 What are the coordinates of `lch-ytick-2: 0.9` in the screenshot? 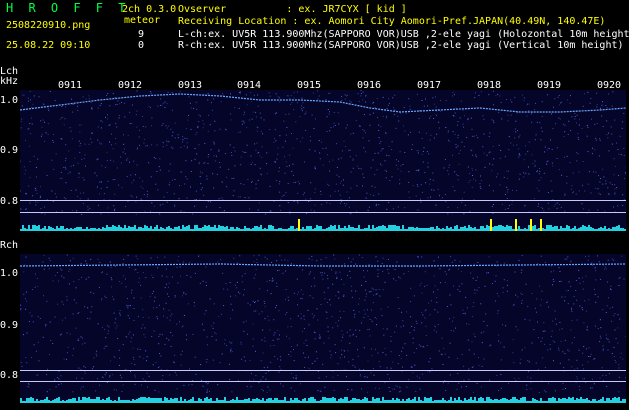 It's located at (9, 150).